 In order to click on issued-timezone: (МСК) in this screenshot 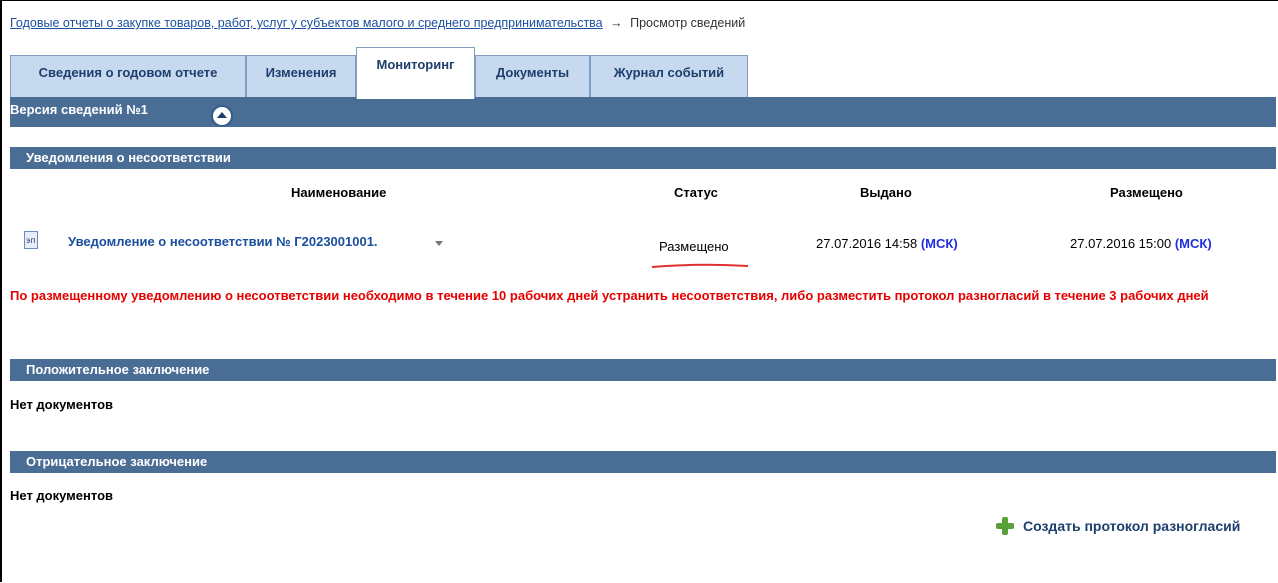, I will do `click(939, 243)`.